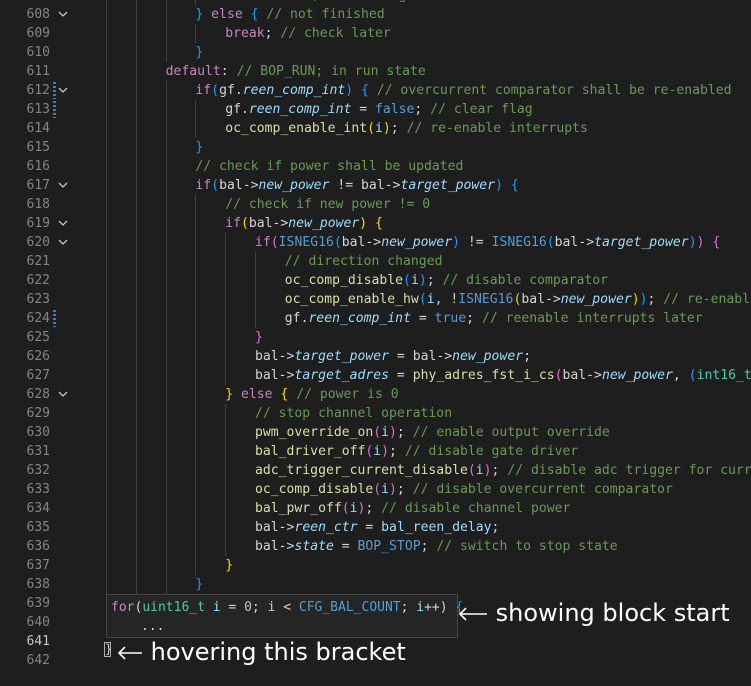 The width and height of the screenshot is (751, 686). I want to click on code-token: 0, so click(248, 607).